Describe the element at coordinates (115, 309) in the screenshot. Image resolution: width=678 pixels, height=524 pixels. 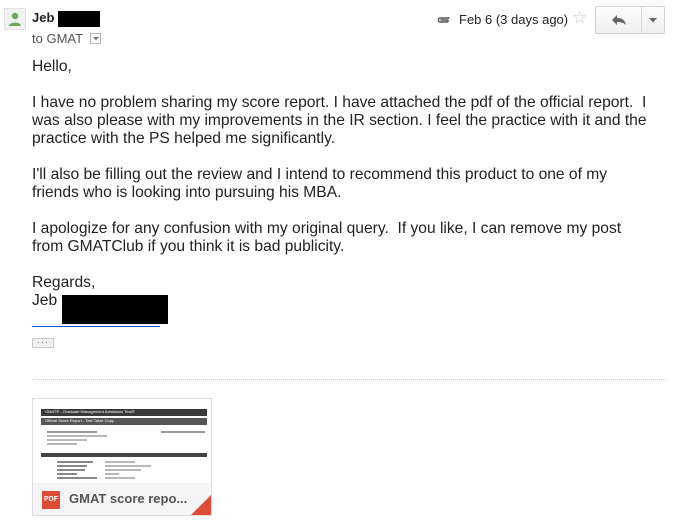
I see `redacted-signature` at that location.